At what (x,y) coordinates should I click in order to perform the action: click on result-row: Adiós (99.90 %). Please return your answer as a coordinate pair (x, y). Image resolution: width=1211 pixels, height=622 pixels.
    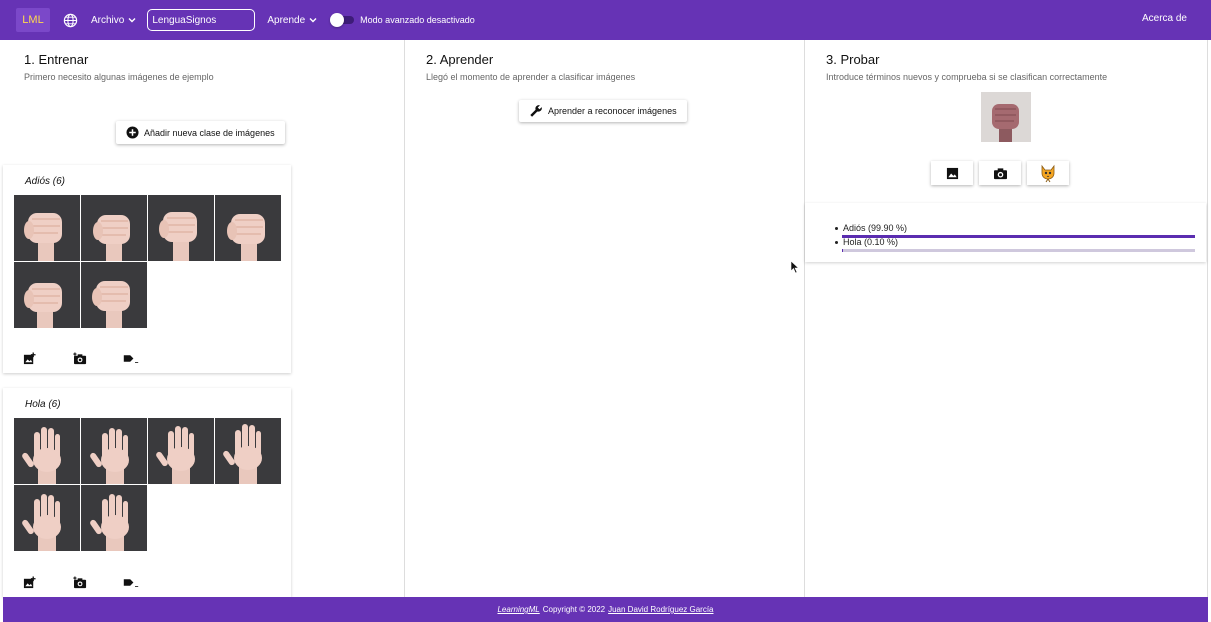
    Looking at the image, I should click on (871, 228).